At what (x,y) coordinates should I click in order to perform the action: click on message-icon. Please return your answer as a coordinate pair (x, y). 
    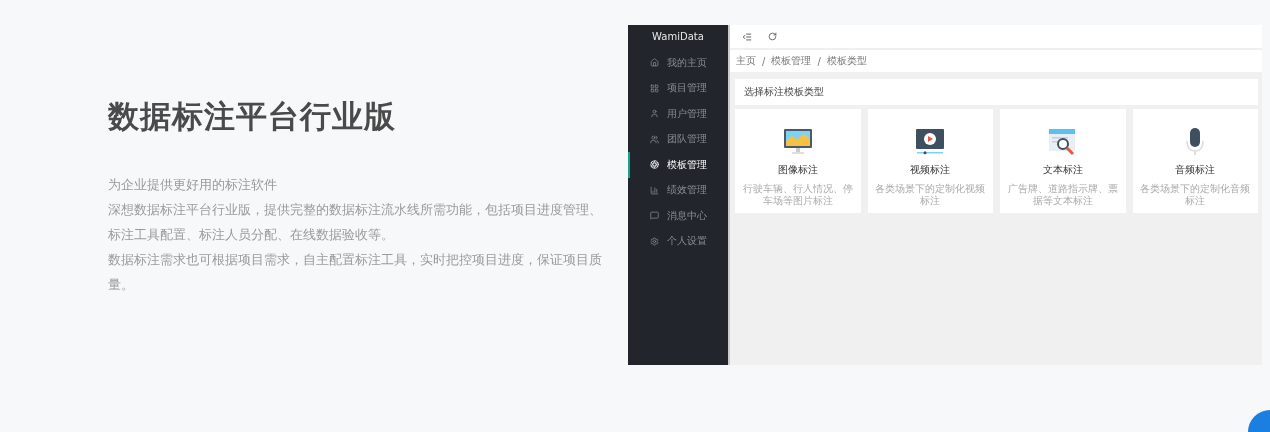
    Looking at the image, I should click on (654, 216).